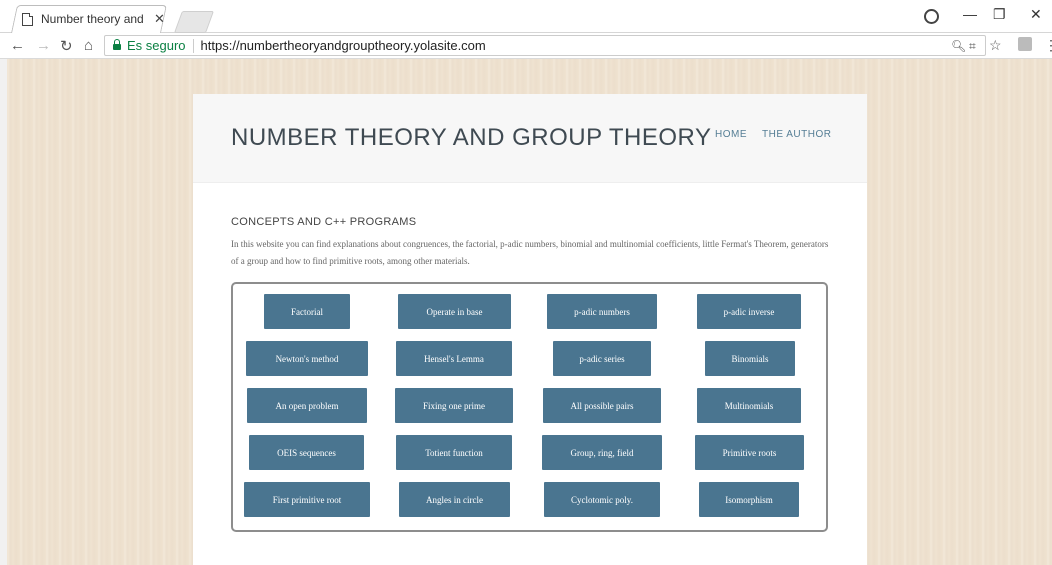  Describe the element at coordinates (307, 358) in the screenshot. I see `topic-button-newtons-method: Newton's method` at that location.